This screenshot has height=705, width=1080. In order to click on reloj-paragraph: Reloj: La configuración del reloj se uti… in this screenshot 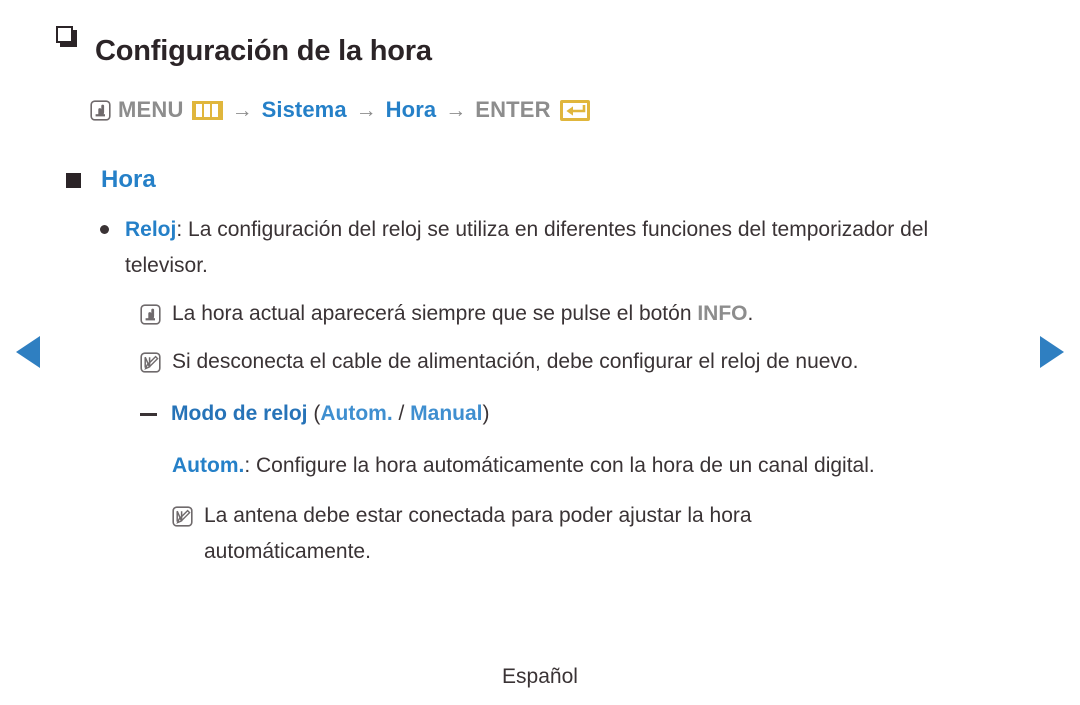, I will do `click(540, 248)`.